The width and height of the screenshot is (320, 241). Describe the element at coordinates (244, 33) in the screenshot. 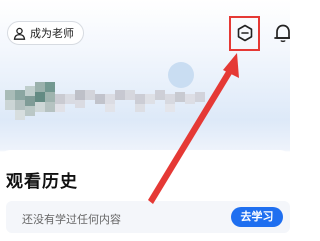

I see `annotation-highlight-box` at that location.